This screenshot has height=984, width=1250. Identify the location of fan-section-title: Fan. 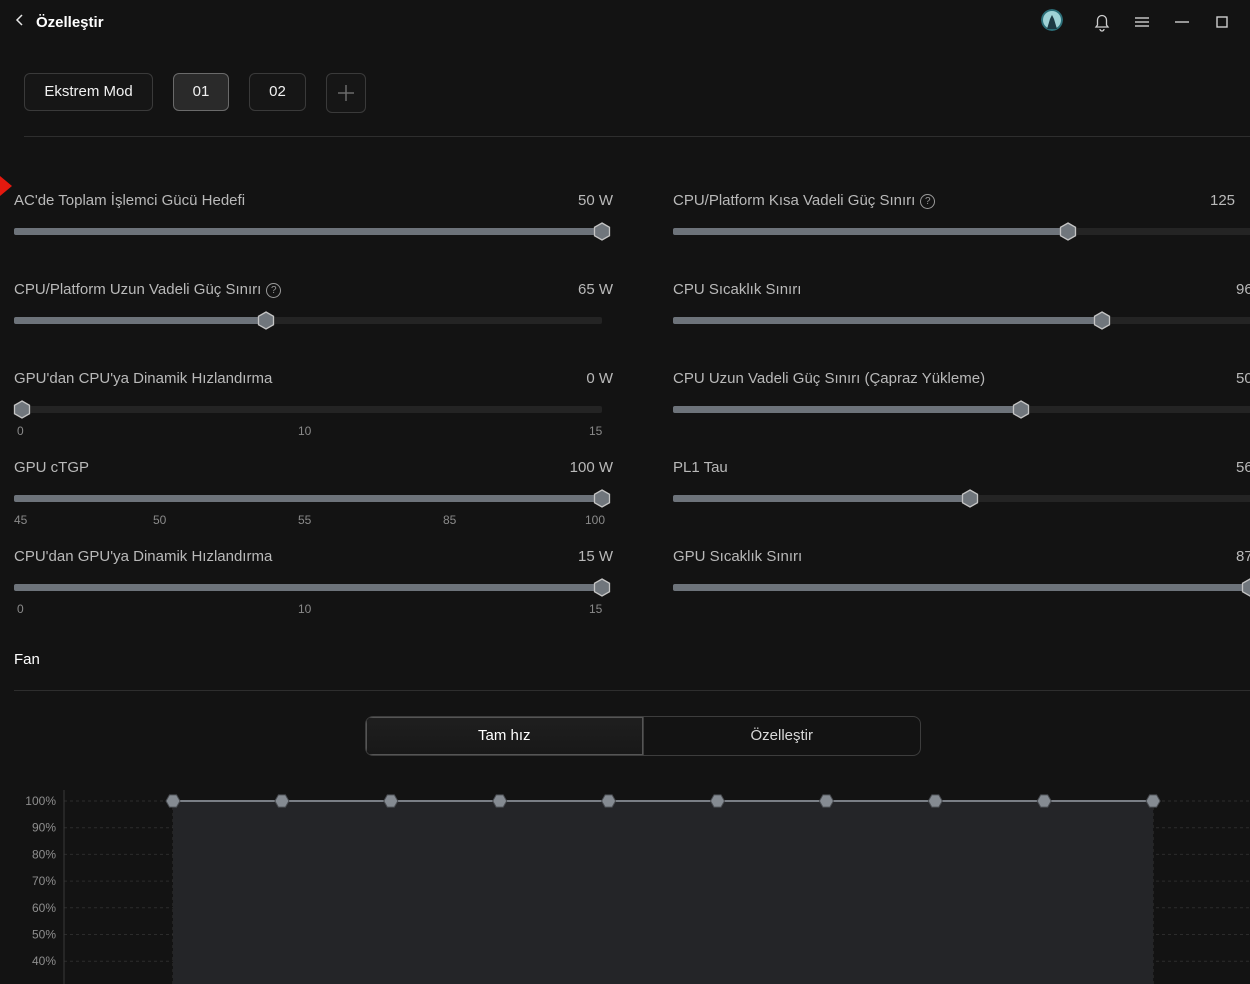
(27, 659).